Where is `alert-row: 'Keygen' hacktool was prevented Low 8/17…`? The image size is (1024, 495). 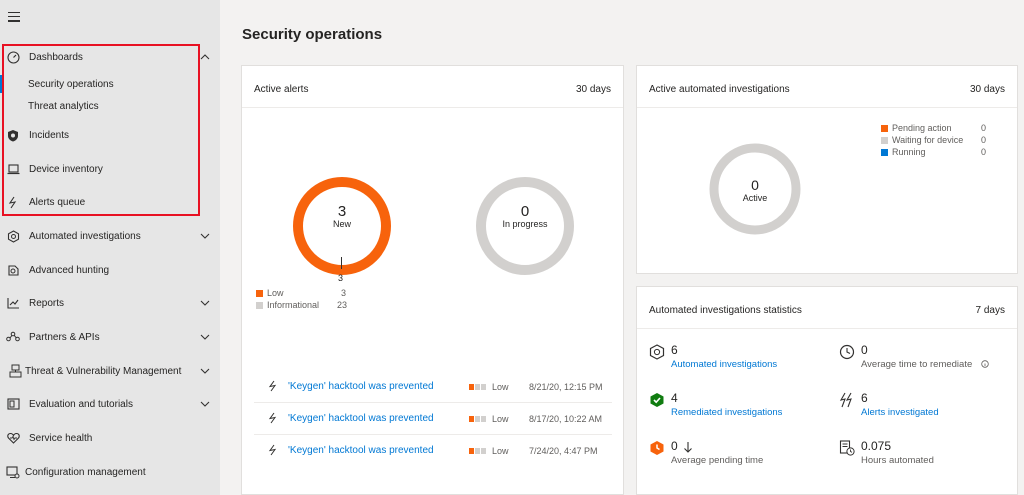 alert-row: 'Keygen' hacktool was prevented Low 8/17… is located at coordinates (433, 419).